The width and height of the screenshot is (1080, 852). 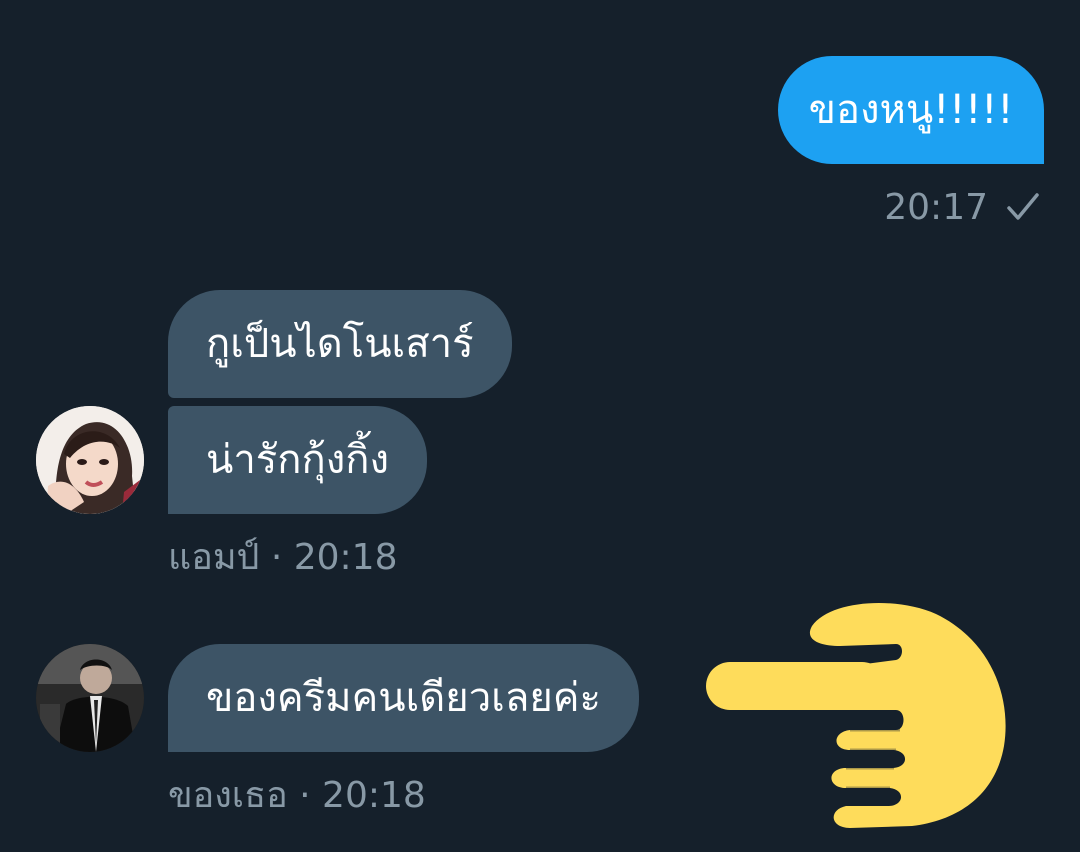 What do you see at coordinates (283, 557) in the screenshot?
I see `message-sender-time: แอมป์ · 20:18` at bounding box center [283, 557].